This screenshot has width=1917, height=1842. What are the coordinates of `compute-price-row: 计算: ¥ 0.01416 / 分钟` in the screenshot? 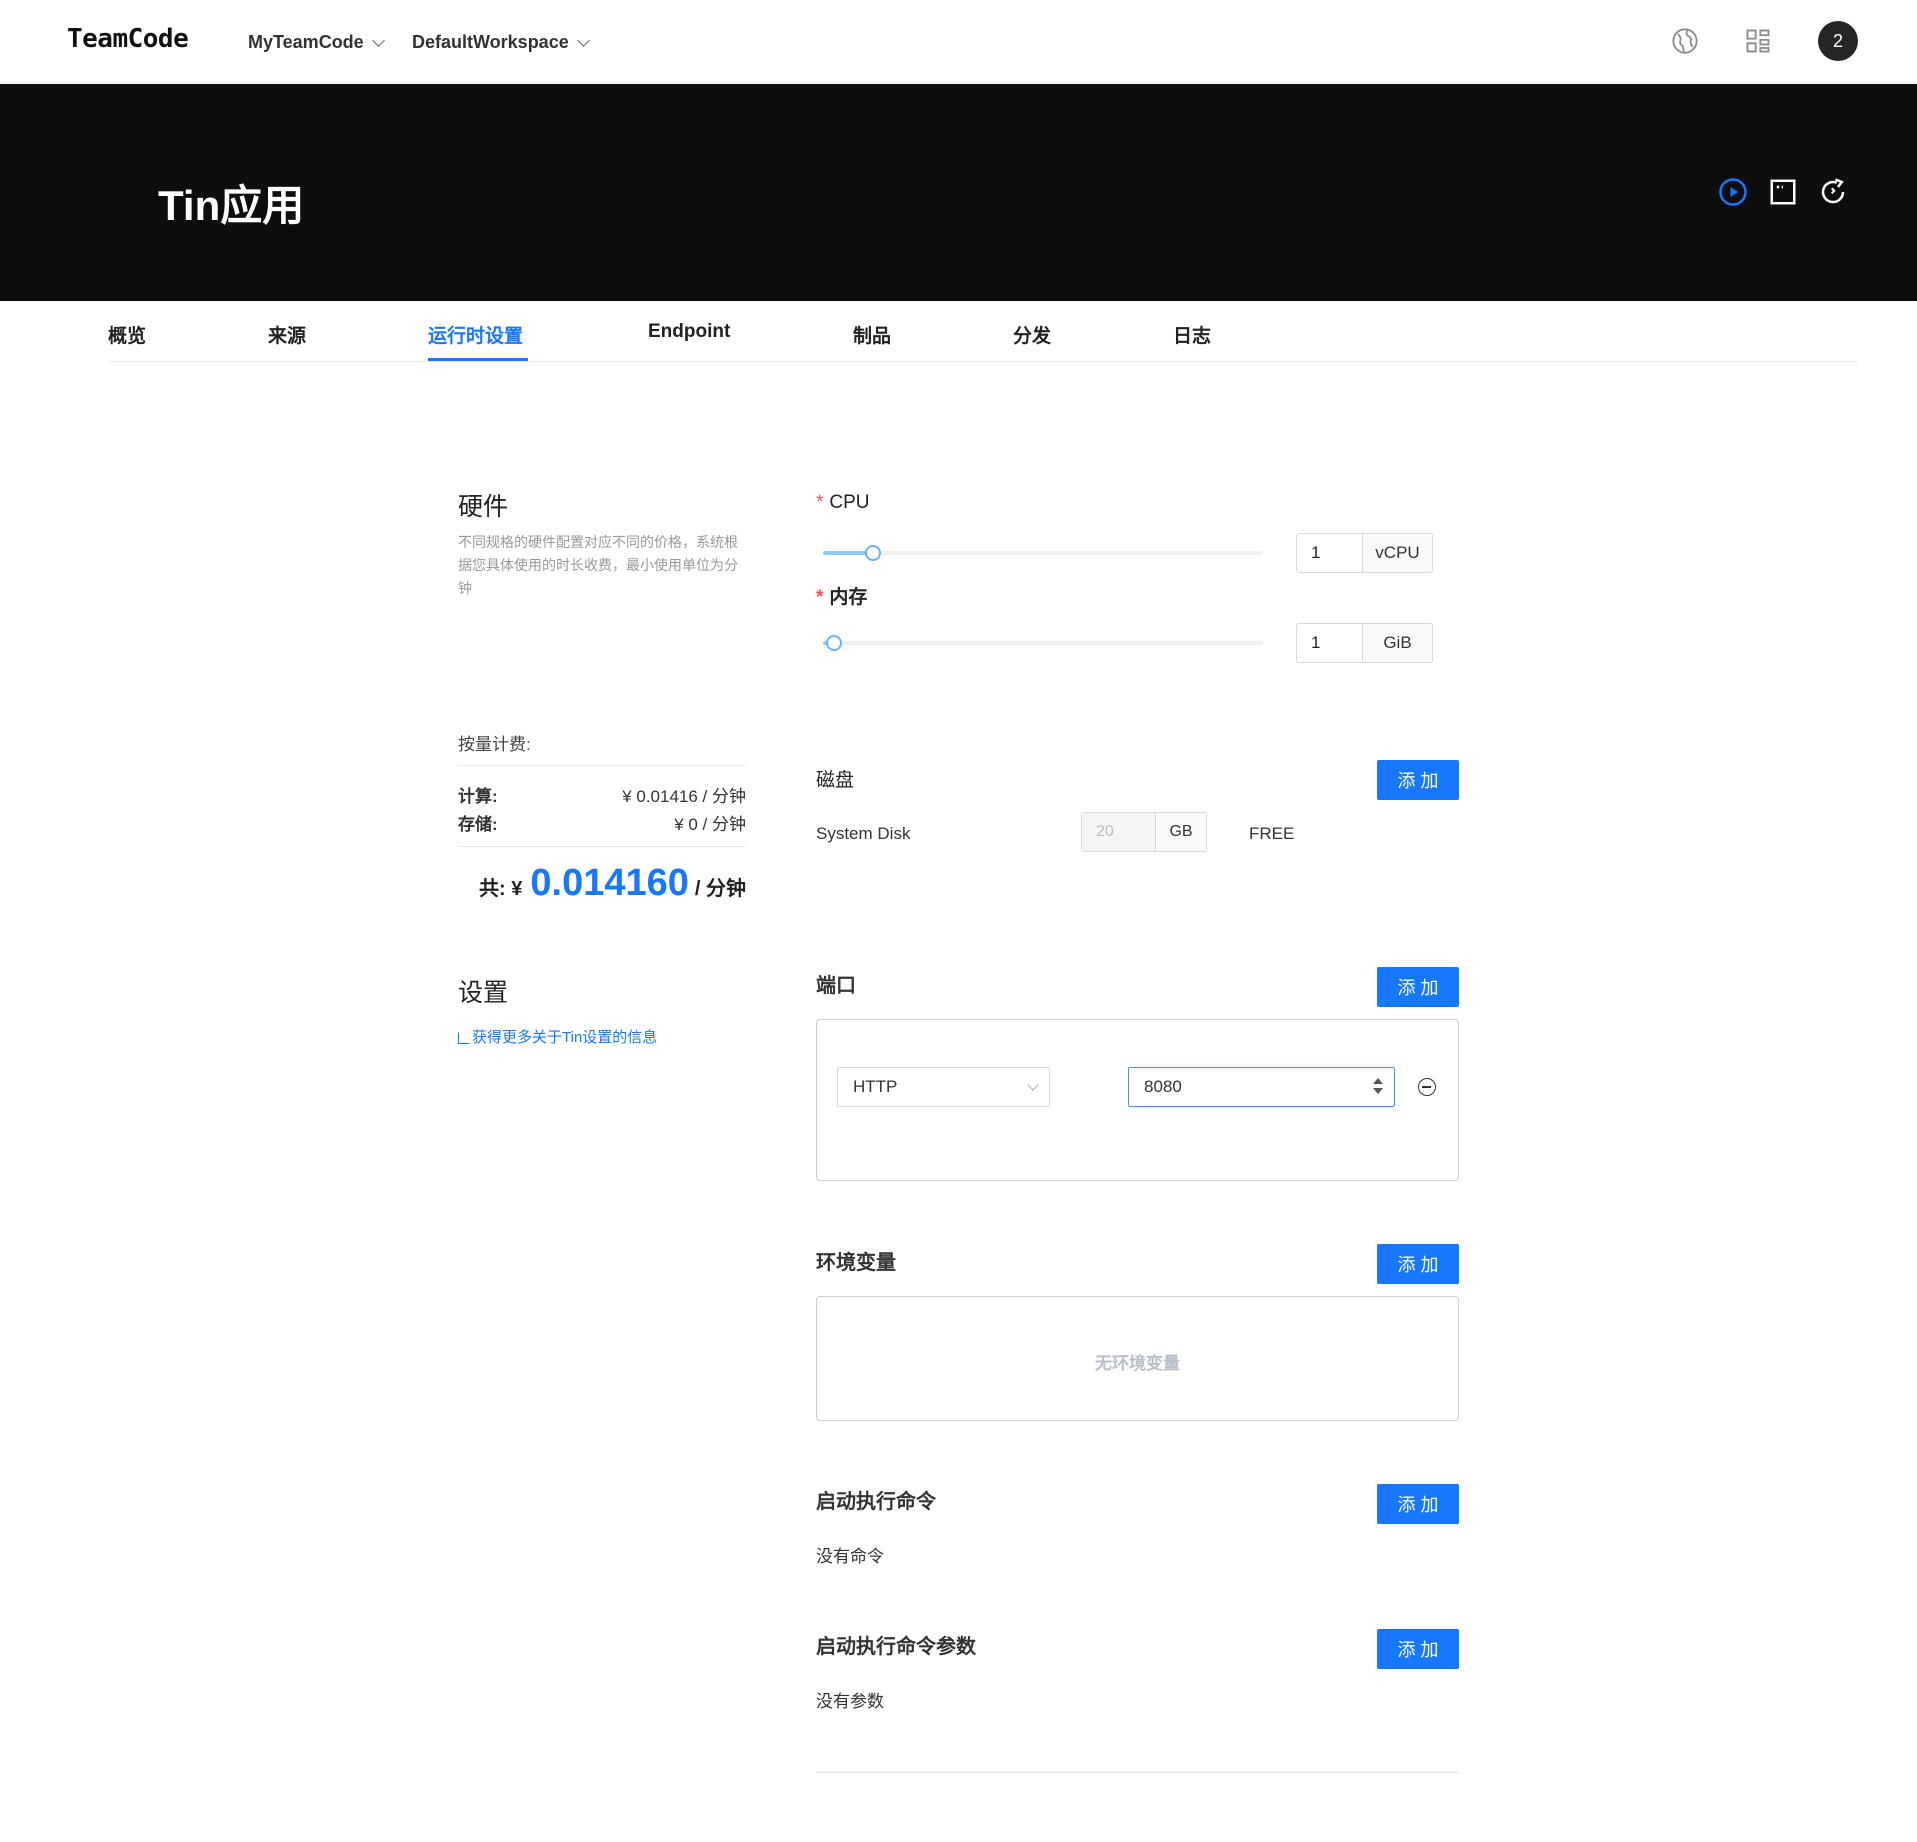 It's located at (602, 794).